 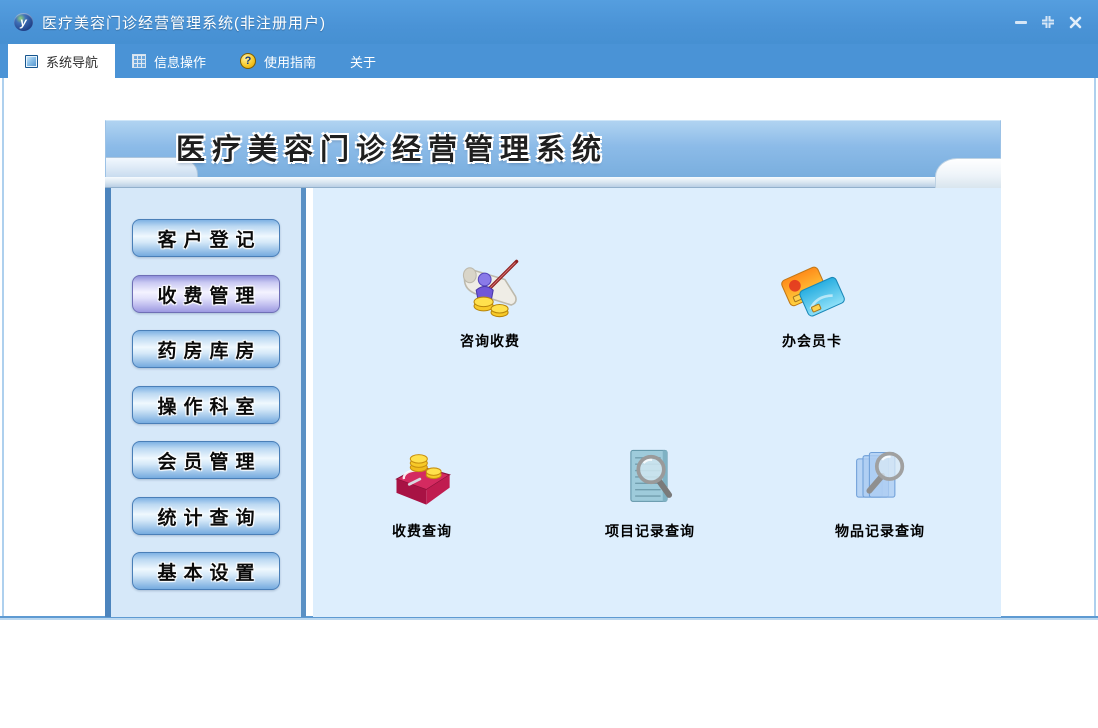 I want to click on tab-label: 系统导航, so click(x=72, y=62).